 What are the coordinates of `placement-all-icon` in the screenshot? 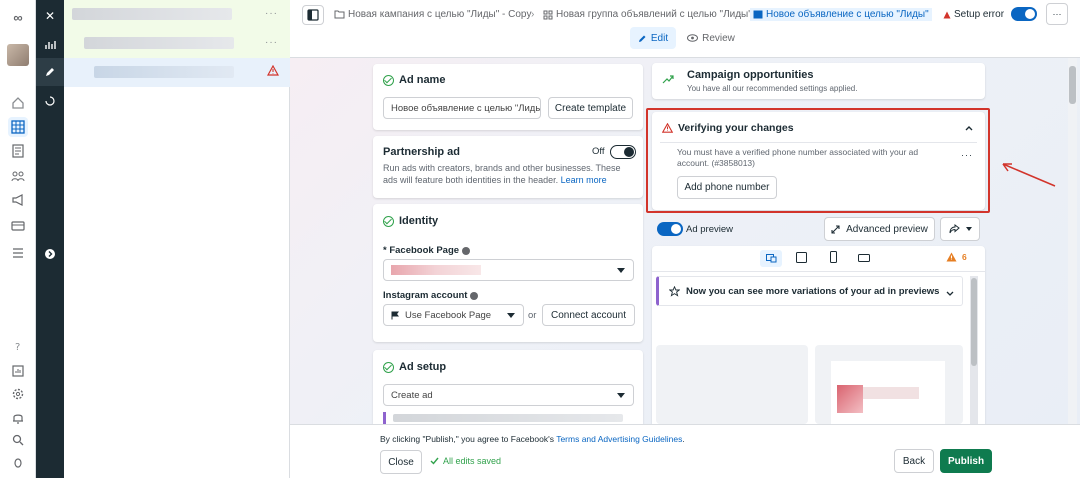 It's located at (771, 258).